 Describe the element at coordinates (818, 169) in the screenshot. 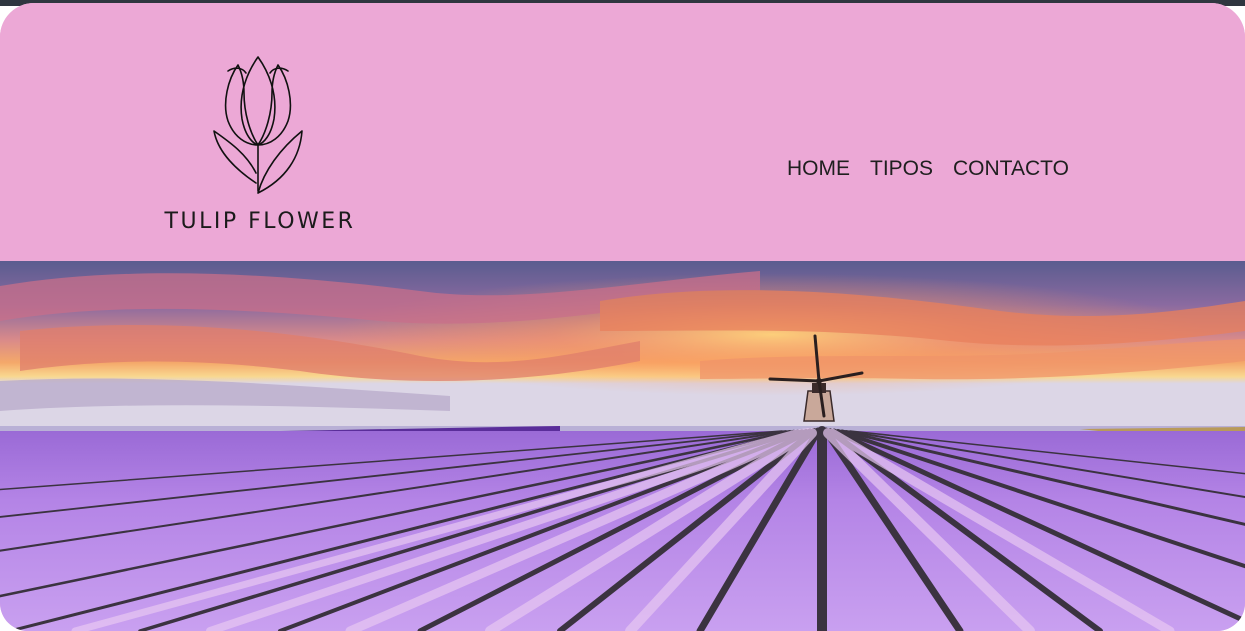

I see `nav-link-home: HOME` at that location.